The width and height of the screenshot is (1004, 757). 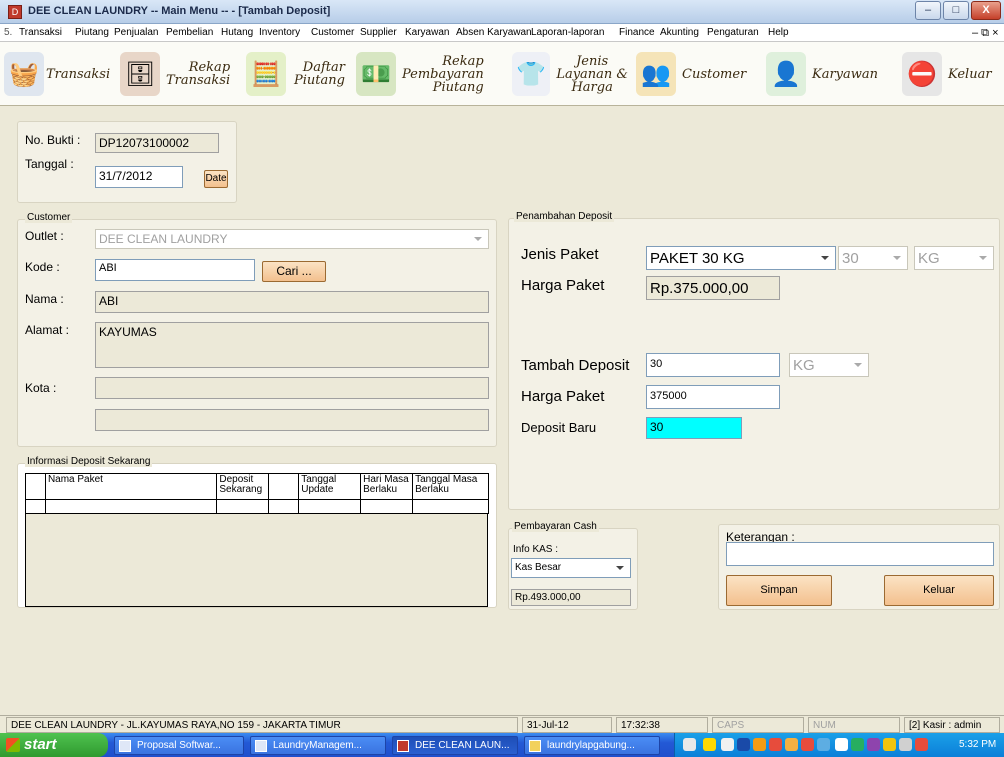 I want to click on unit-value: KG, so click(x=929, y=258).